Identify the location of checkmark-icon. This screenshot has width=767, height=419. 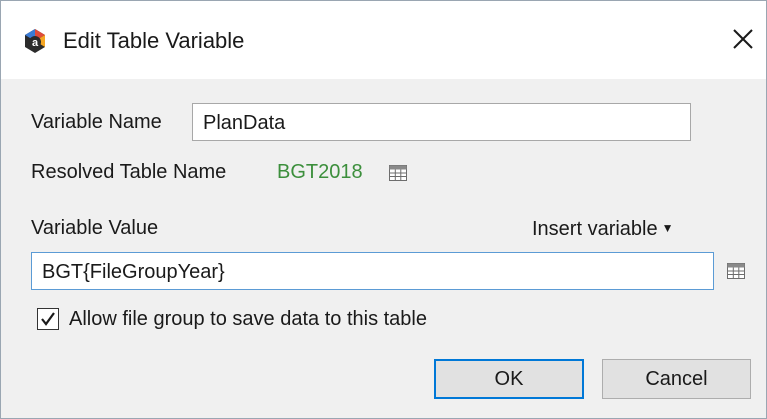
(48, 319).